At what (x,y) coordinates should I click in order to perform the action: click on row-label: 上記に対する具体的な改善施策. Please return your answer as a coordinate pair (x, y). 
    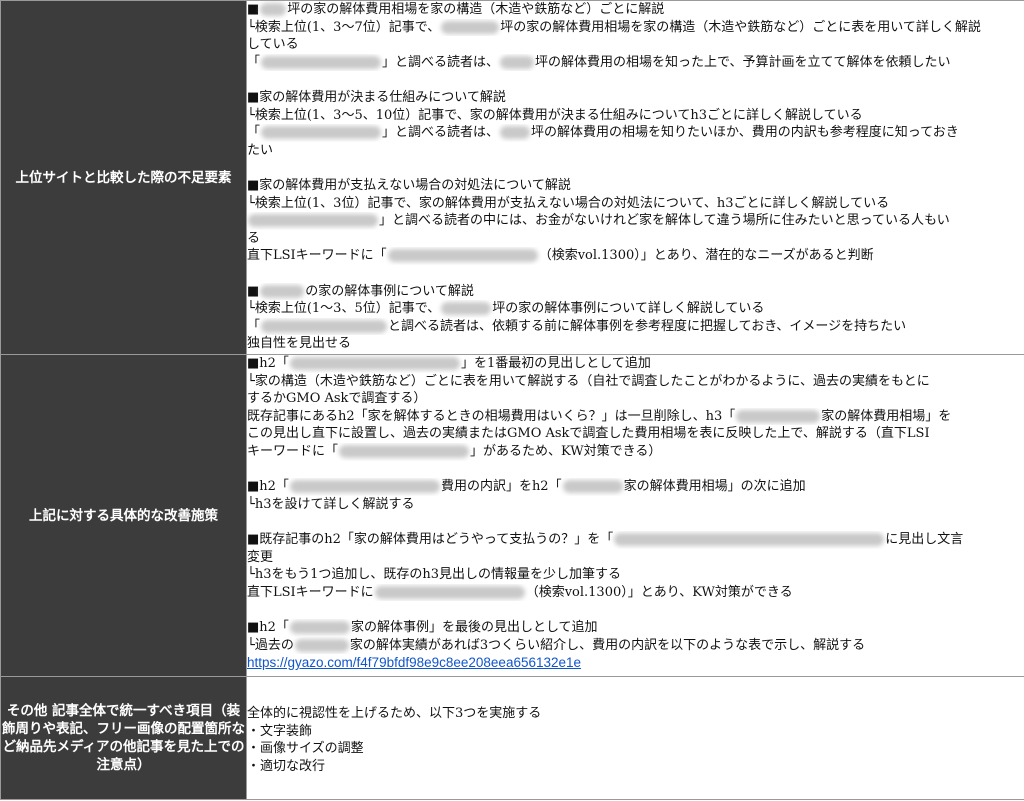
    Looking at the image, I should click on (123, 515).